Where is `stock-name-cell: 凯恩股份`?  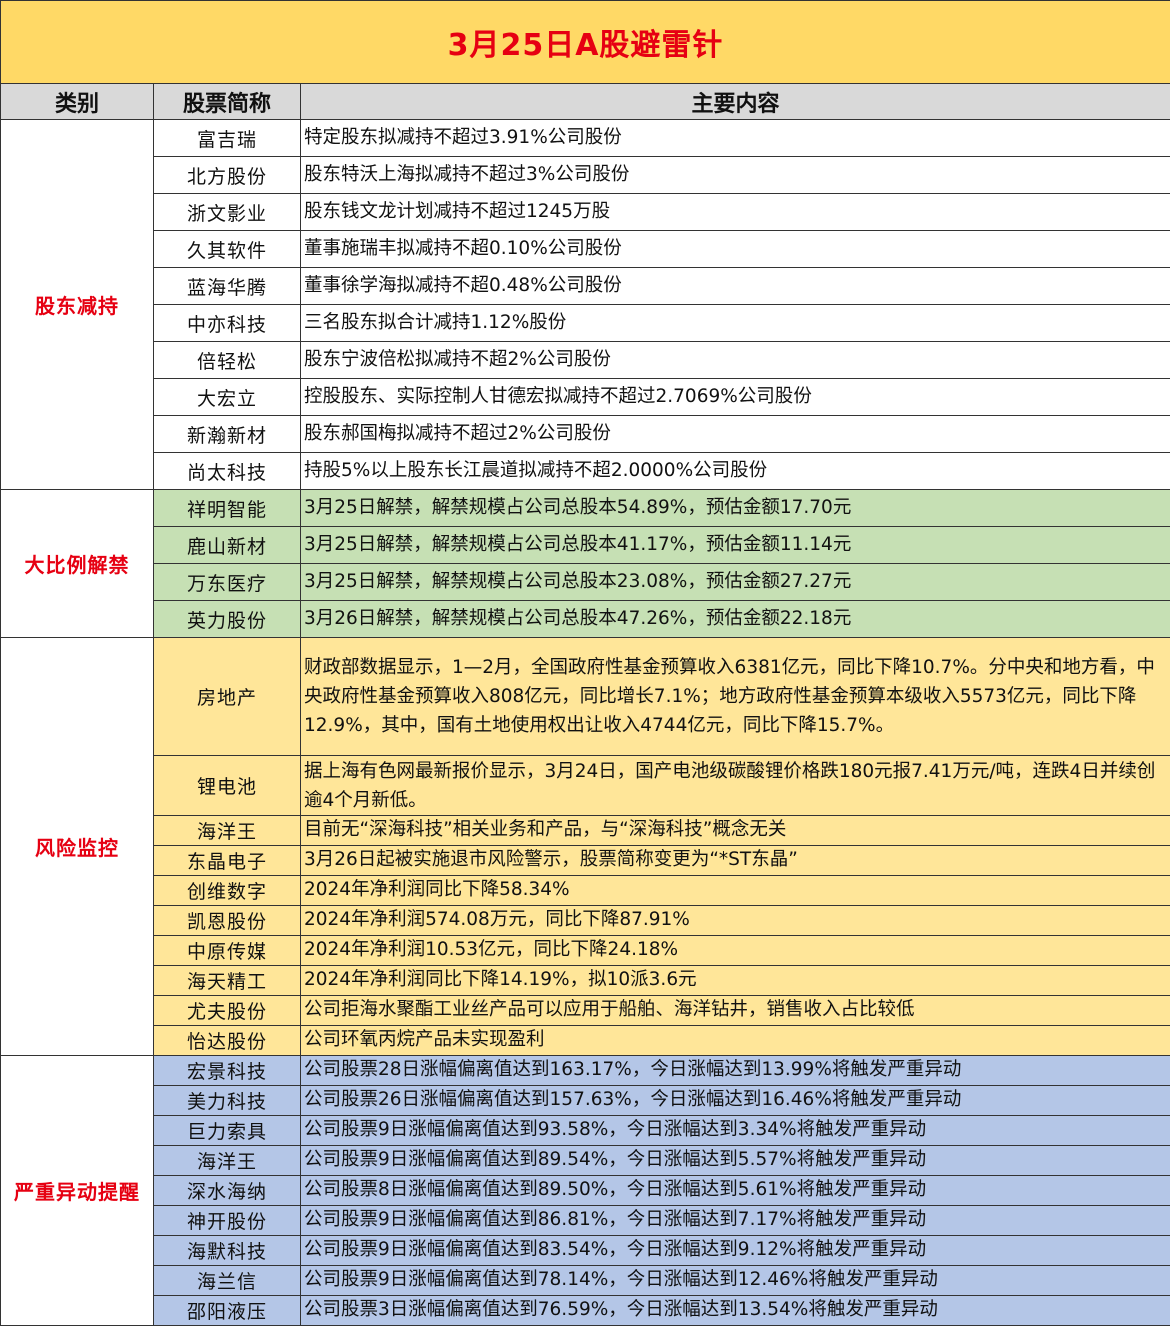
stock-name-cell: 凯恩股份 is located at coordinates (227, 920).